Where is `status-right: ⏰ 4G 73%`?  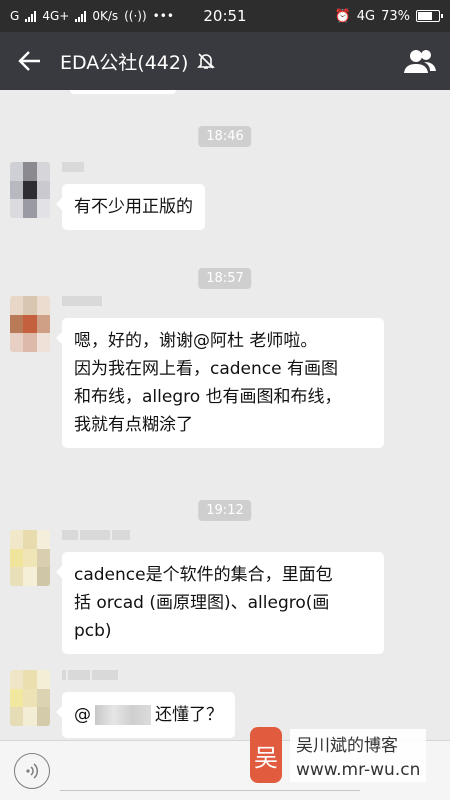 status-right: ⏰ 4G 73% is located at coordinates (388, 16).